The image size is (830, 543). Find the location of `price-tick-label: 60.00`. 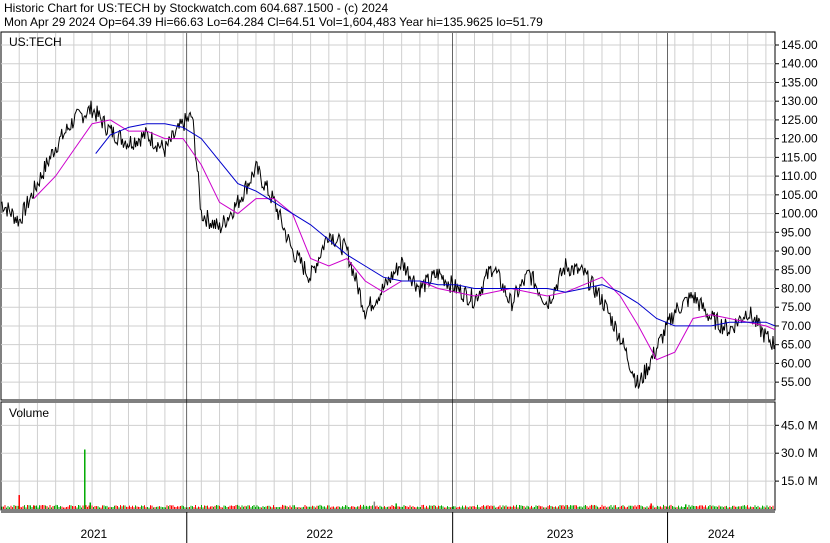

price-tick-label: 60.00 is located at coordinates (796, 363).